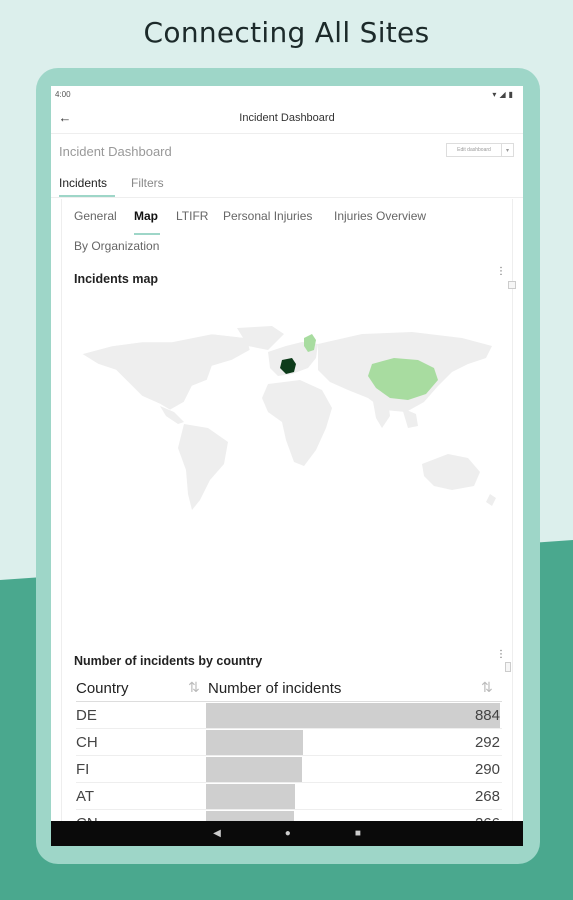 This screenshot has height=900, width=573. I want to click on table-row: AT 268, so click(289, 796).